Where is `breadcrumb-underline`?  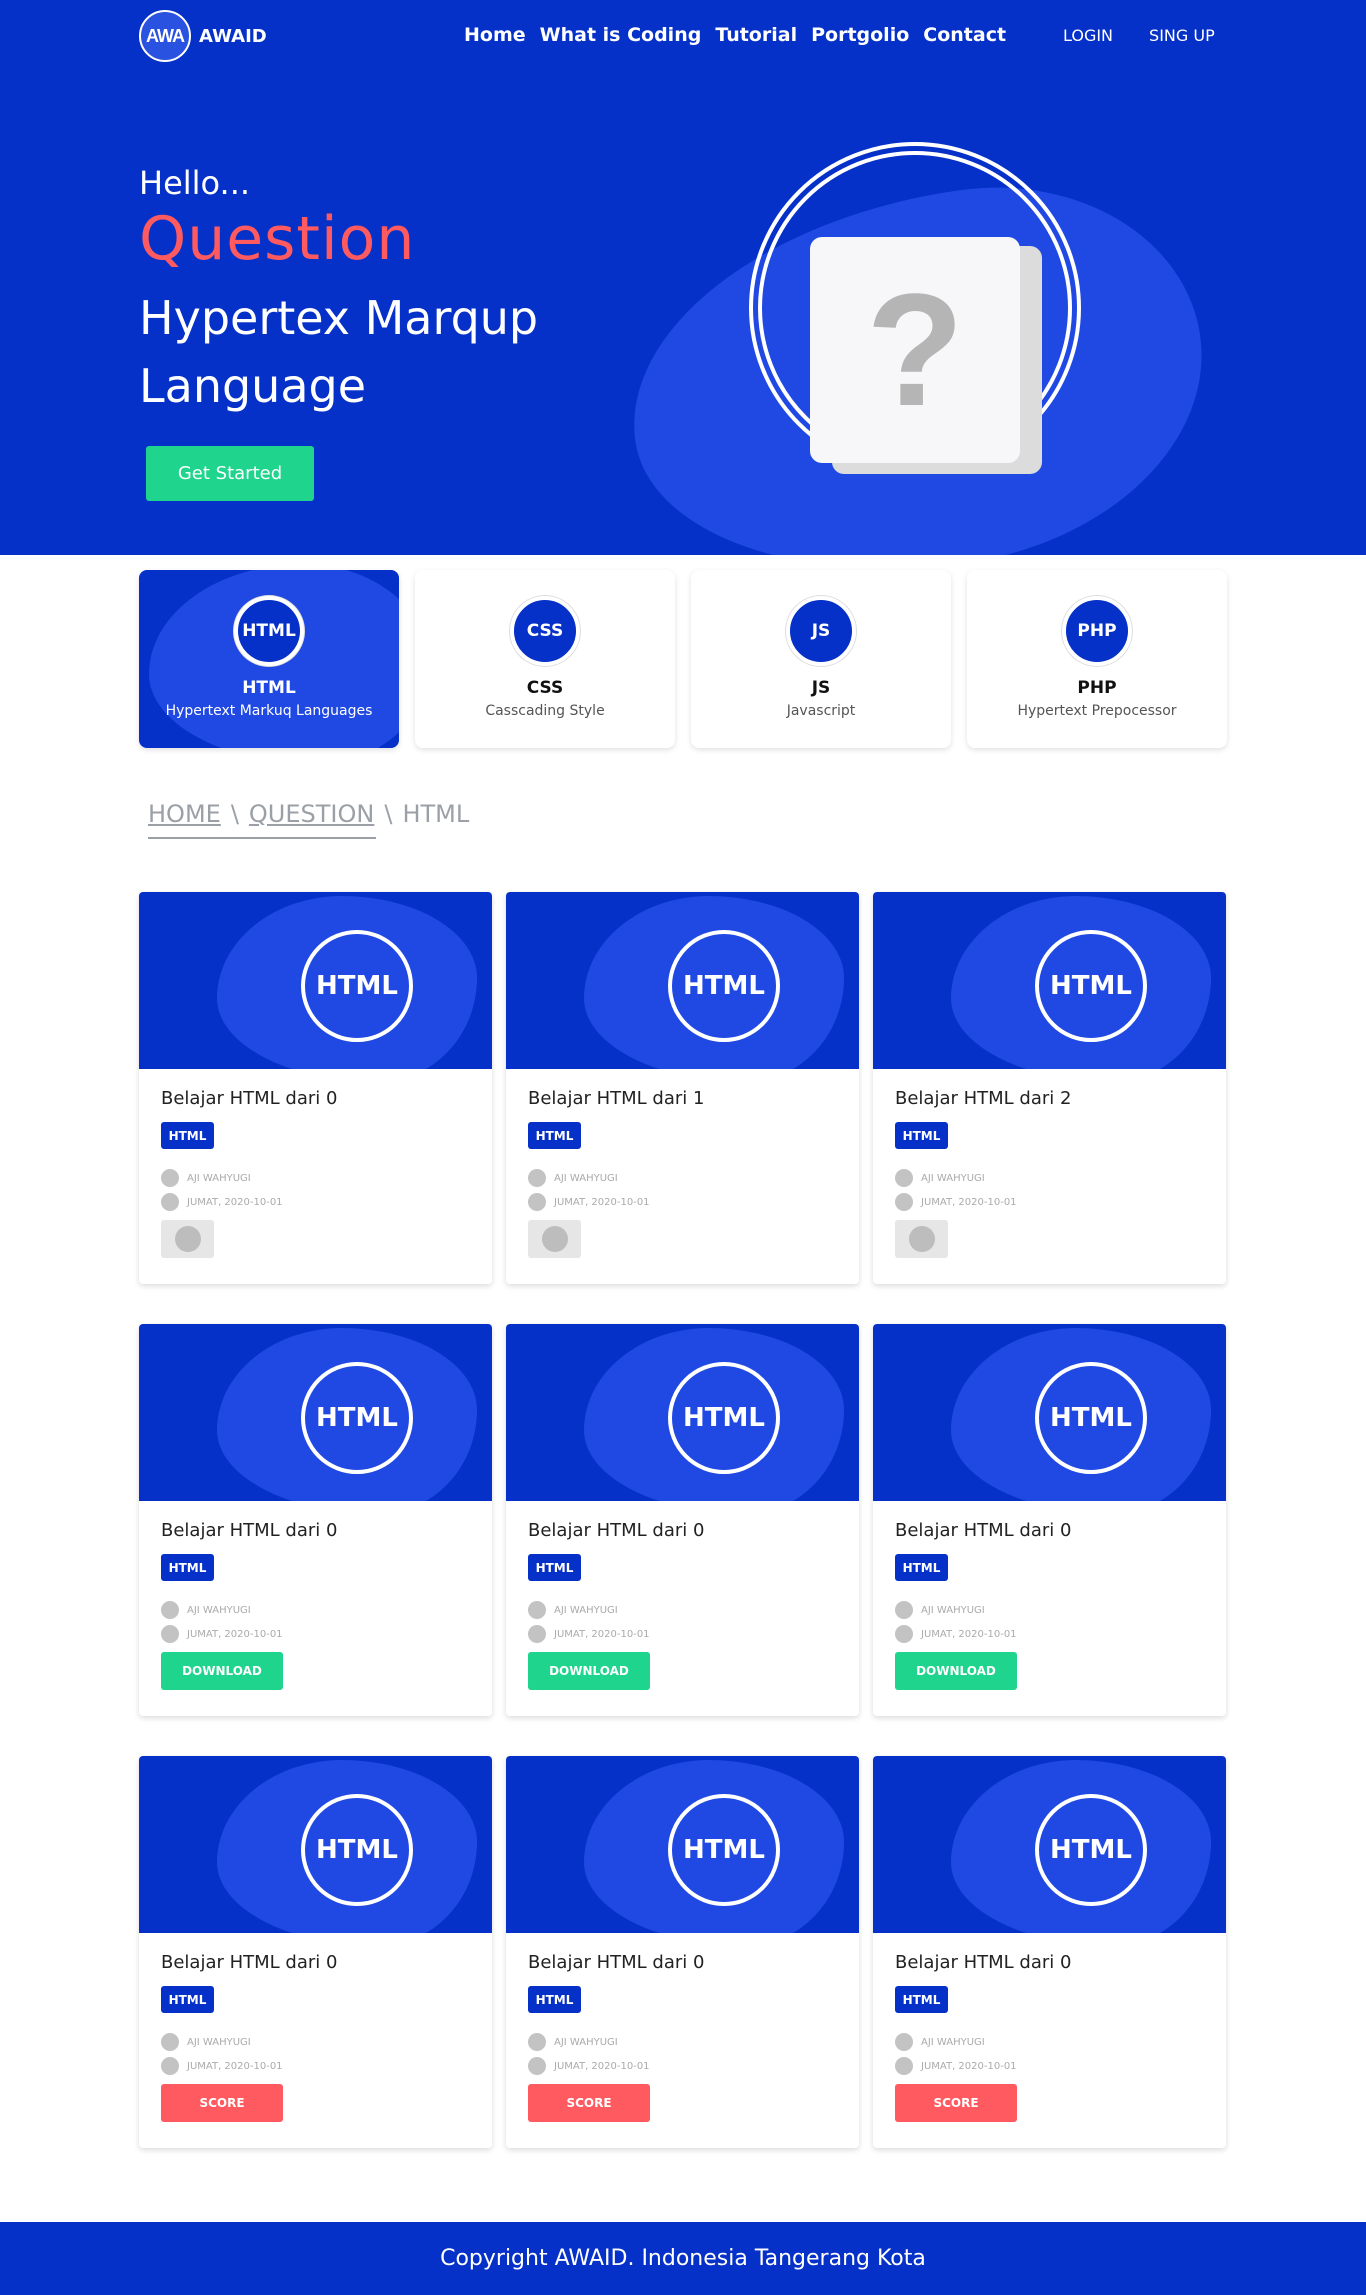 breadcrumb-underline is located at coordinates (262, 838).